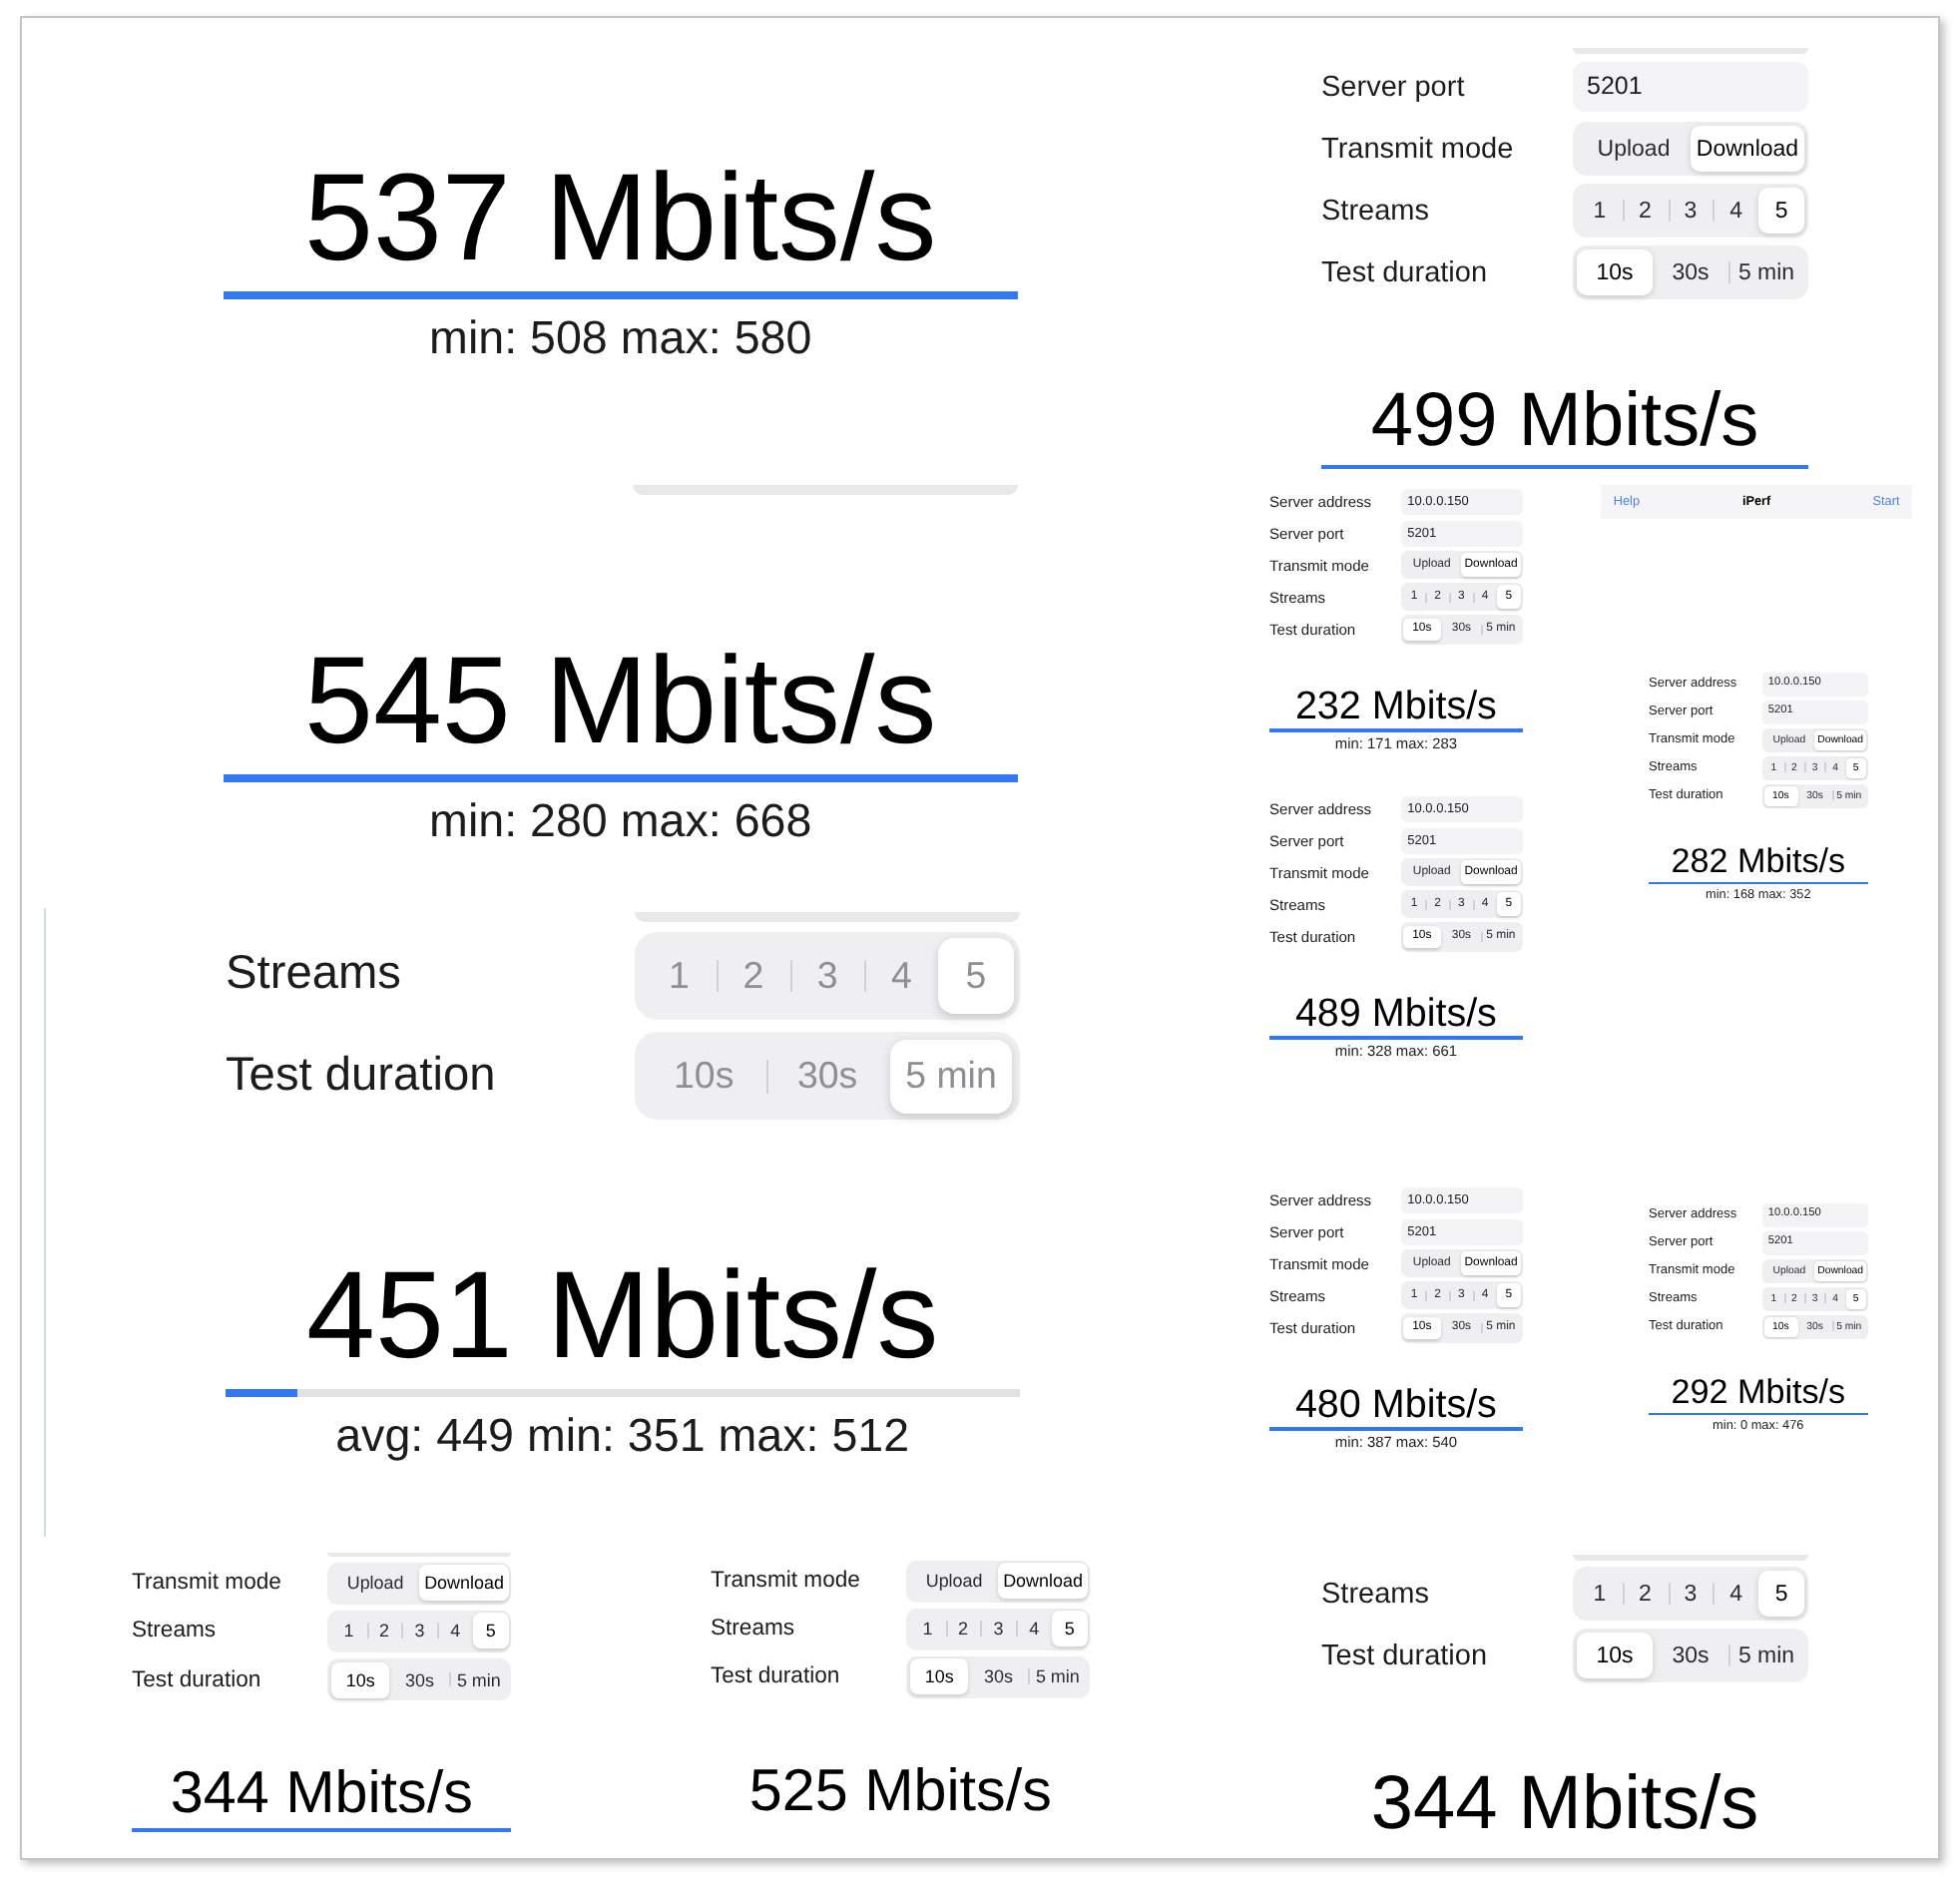 The width and height of the screenshot is (1960, 1880). What do you see at coordinates (1393, 87) in the screenshot?
I see `setting-label: Server port` at bounding box center [1393, 87].